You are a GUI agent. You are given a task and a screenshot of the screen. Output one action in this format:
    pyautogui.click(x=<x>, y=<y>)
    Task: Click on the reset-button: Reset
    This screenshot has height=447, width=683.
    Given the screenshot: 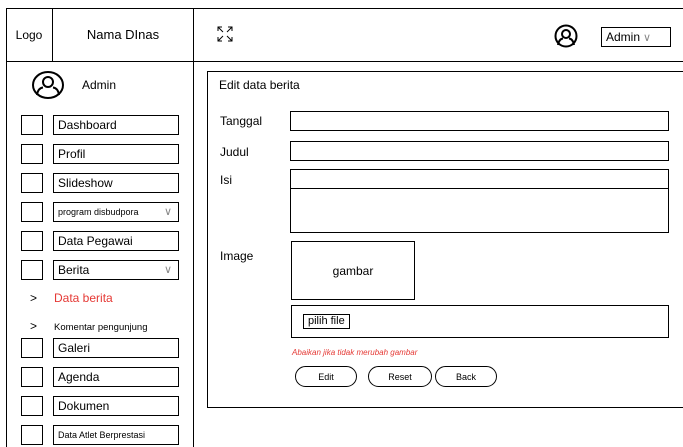 What is the action you would take?
    pyautogui.click(x=400, y=376)
    